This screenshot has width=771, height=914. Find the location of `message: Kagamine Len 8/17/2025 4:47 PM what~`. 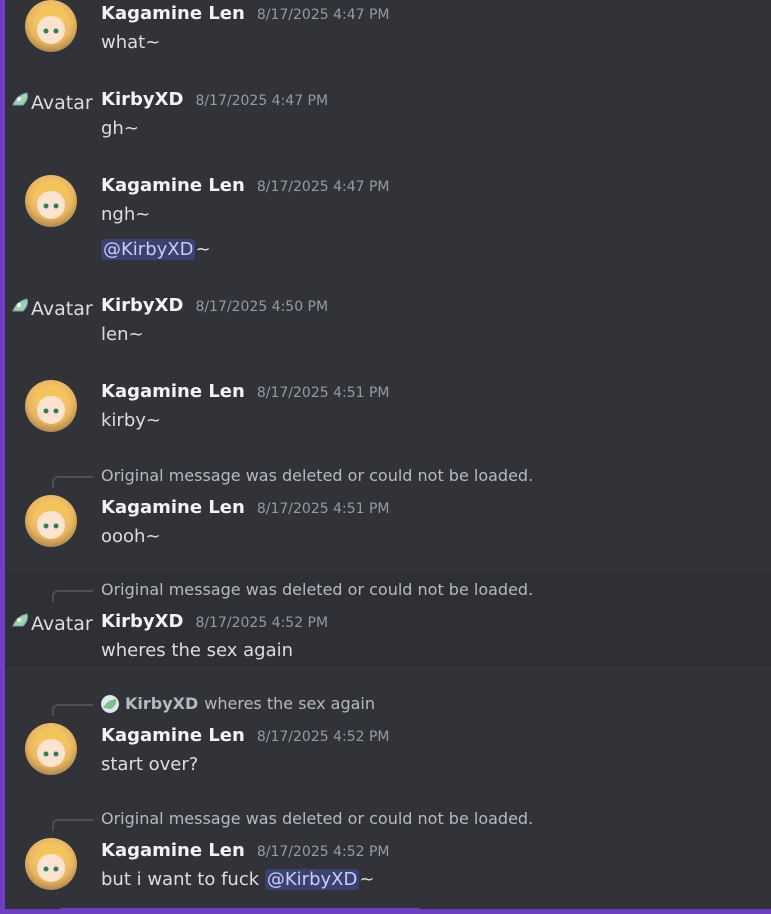

message: Kagamine Len 8/17/2025 4:47 PM what~ is located at coordinates (385, 35).